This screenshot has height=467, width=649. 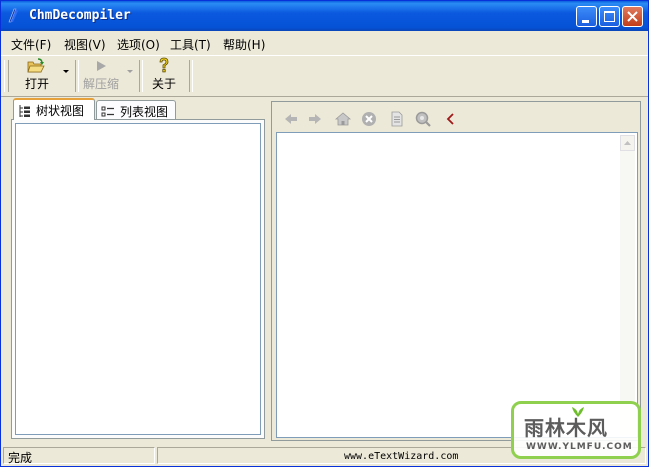 What do you see at coordinates (109, 75) in the screenshot?
I see `decompress-button: 解压缩` at bounding box center [109, 75].